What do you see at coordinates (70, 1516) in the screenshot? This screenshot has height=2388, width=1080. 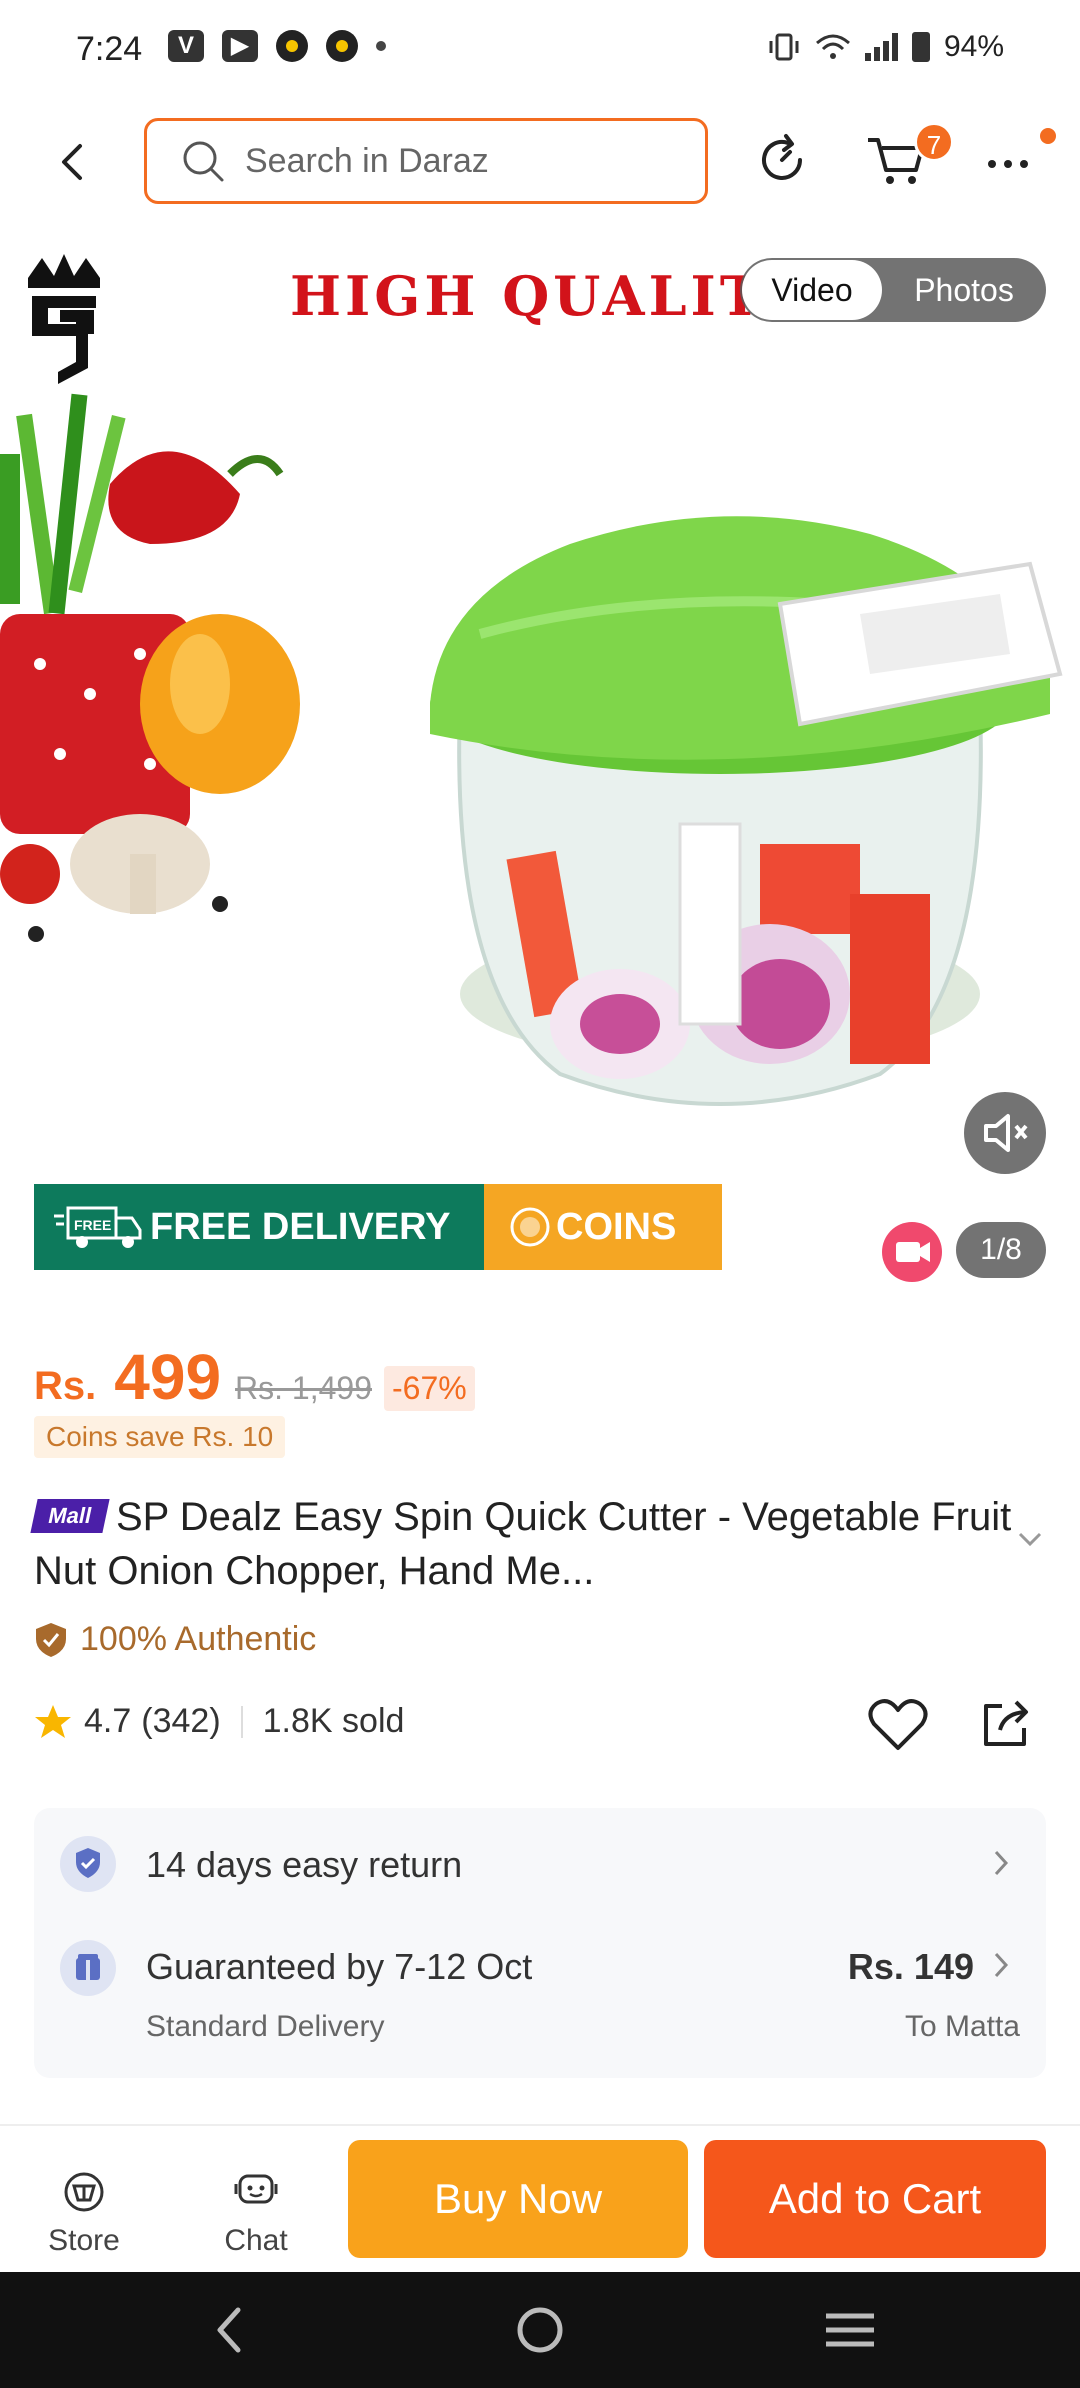 I see `mall-badge: Mall` at bounding box center [70, 1516].